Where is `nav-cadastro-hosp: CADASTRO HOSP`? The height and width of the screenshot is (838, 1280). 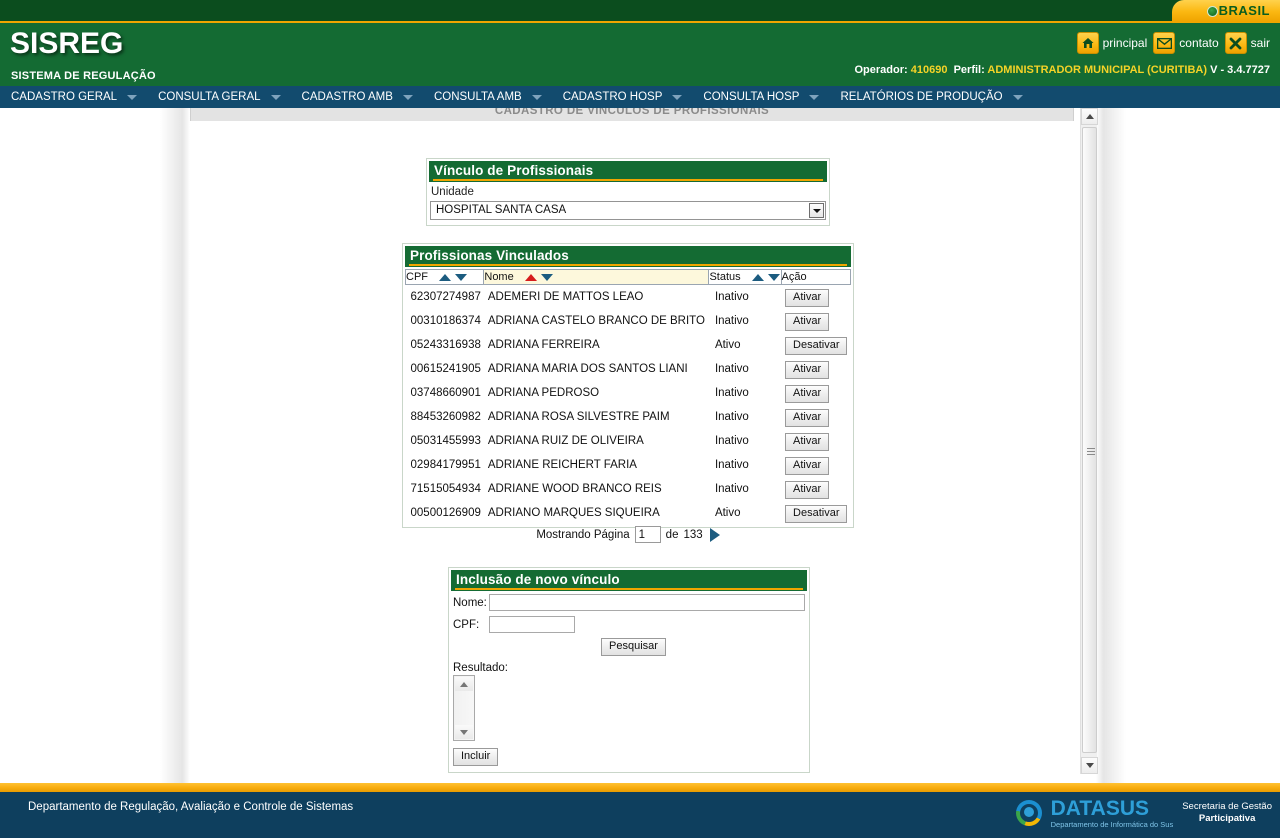
nav-cadastro-hosp: CADASTRO HOSP is located at coordinates (622, 97).